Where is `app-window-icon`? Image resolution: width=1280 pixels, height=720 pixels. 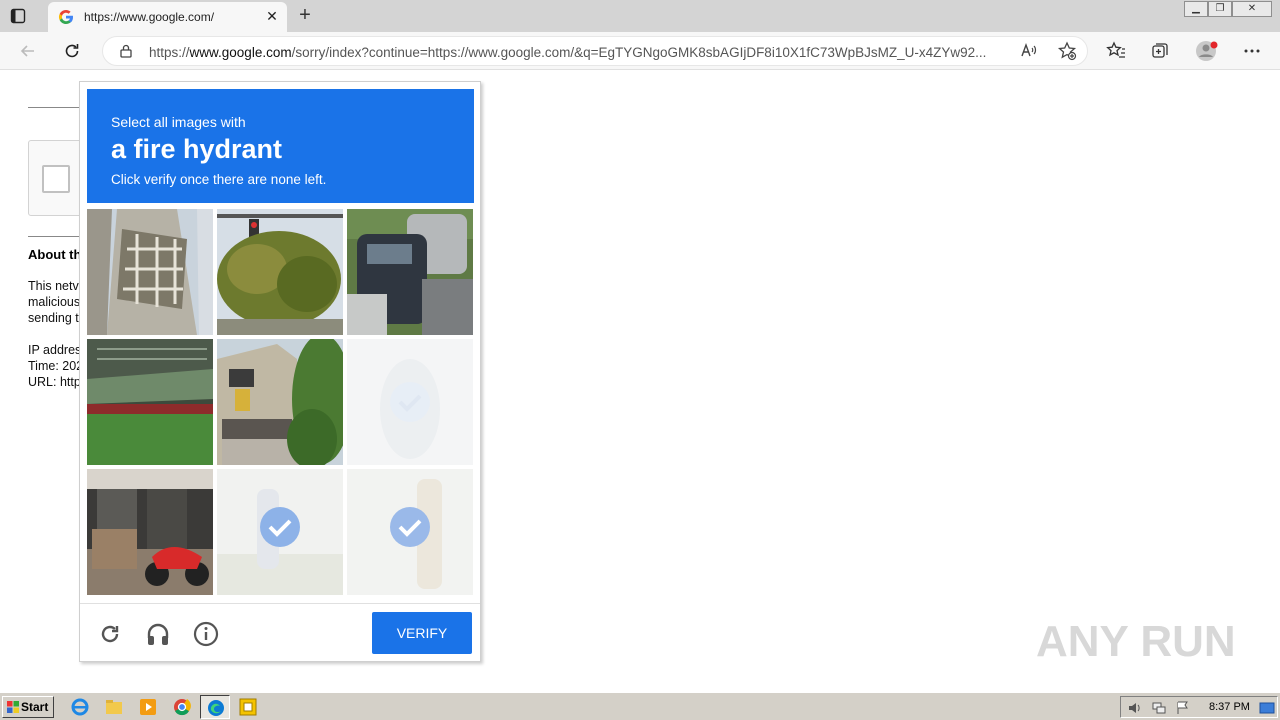
app-window-icon is located at coordinates (248, 707).